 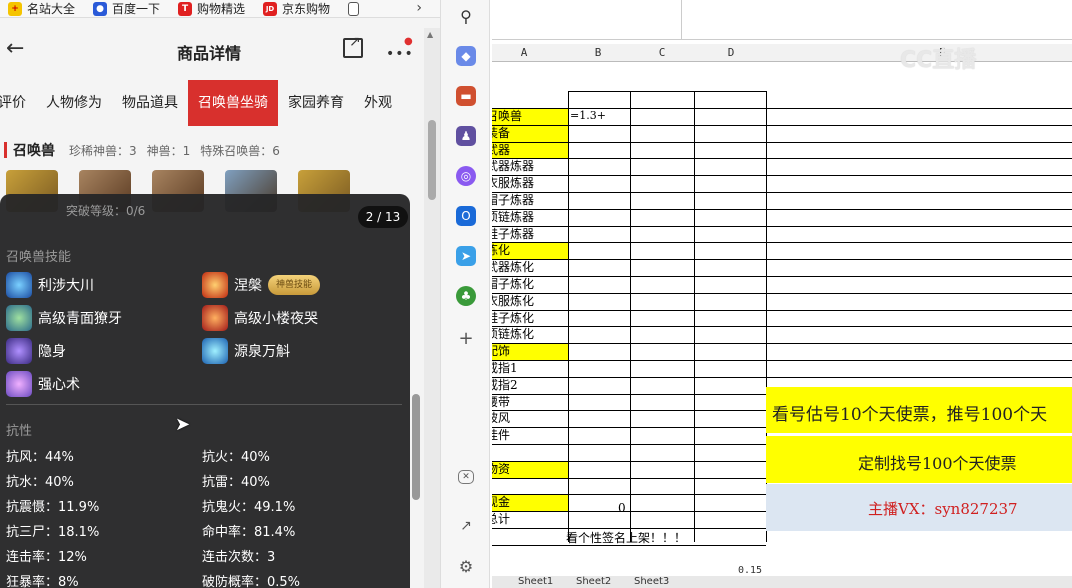 I want to click on bookmark-item: ● 百度一下, so click(x=126, y=8).